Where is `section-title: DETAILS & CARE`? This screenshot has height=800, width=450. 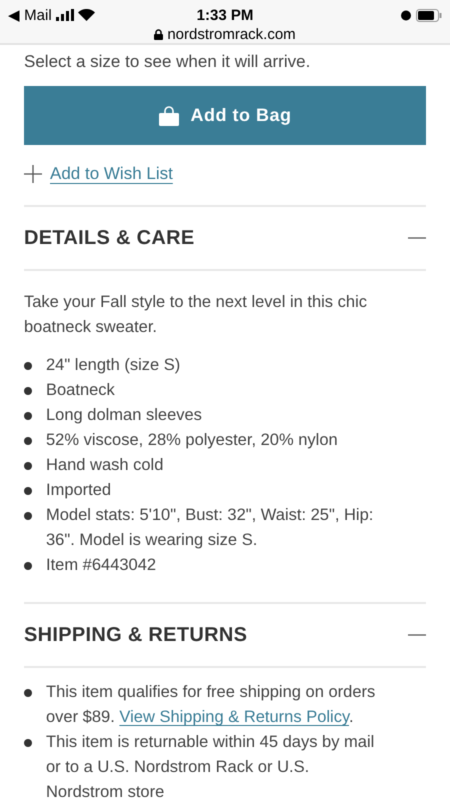 section-title: DETAILS & CARE is located at coordinates (109, 238).